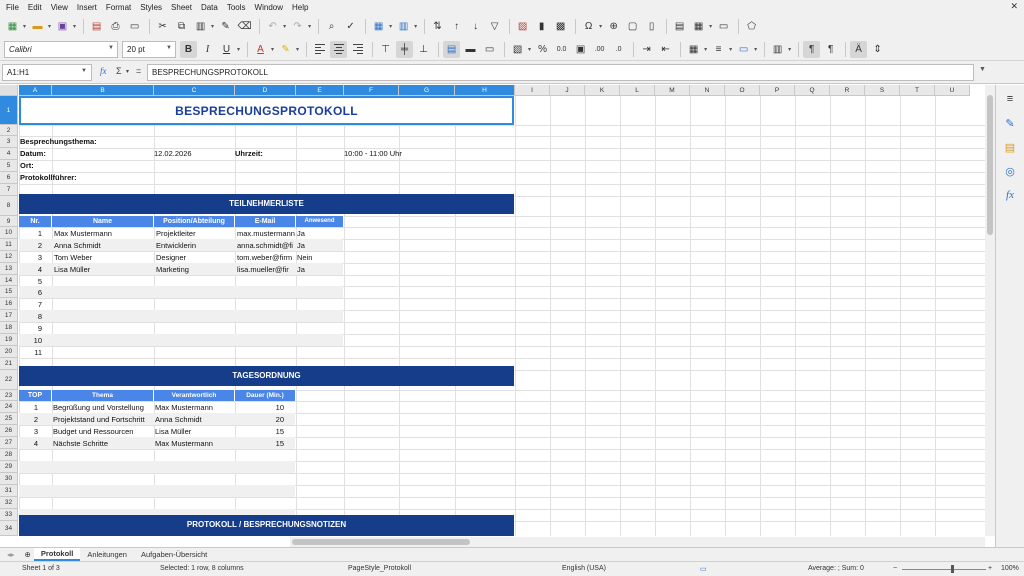  What do you see at coordinates (489, 49) in the screenshot?
I see `unmerge-cells-icon: ▭` at bounding box center [489, 49].